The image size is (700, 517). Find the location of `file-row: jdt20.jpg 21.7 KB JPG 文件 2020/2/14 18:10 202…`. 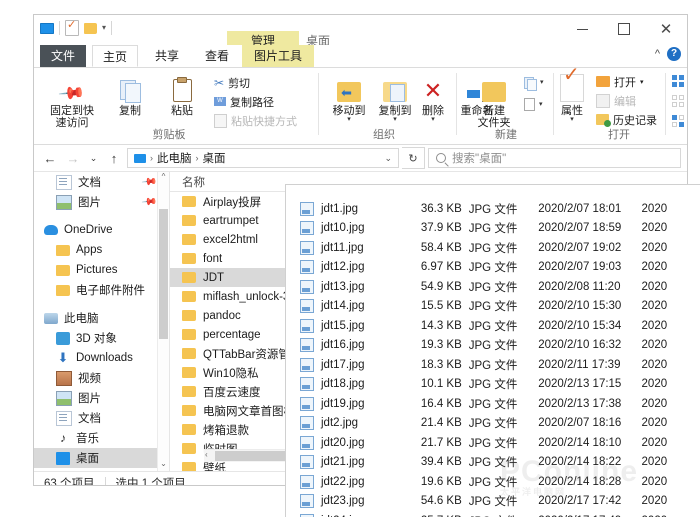

file-row: jdt20.jpg 21.7 KB JPG 文件 2020/2/14 18:10 202… is located at coordinates (493, 443).